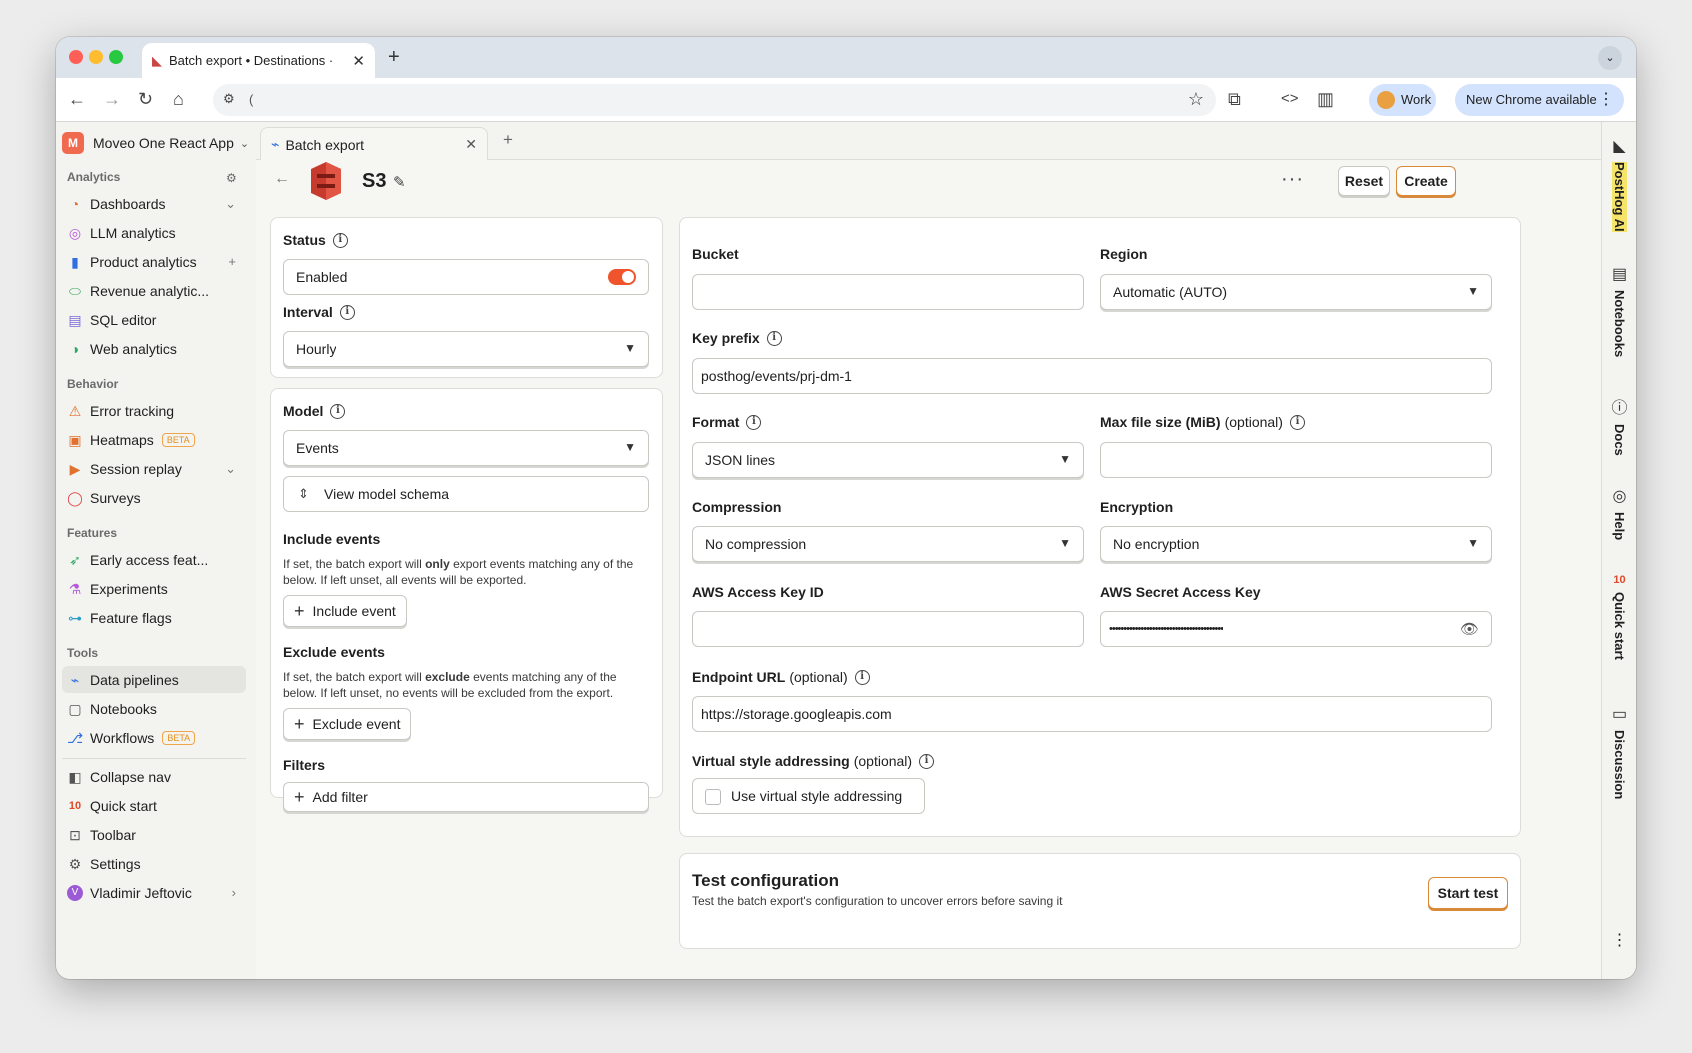 The height and width of the screenshot is (1053, 1692). Describe the element at coordinates (75, 588) in the screenshot. I see `flask-icon: ⚗` at that location.